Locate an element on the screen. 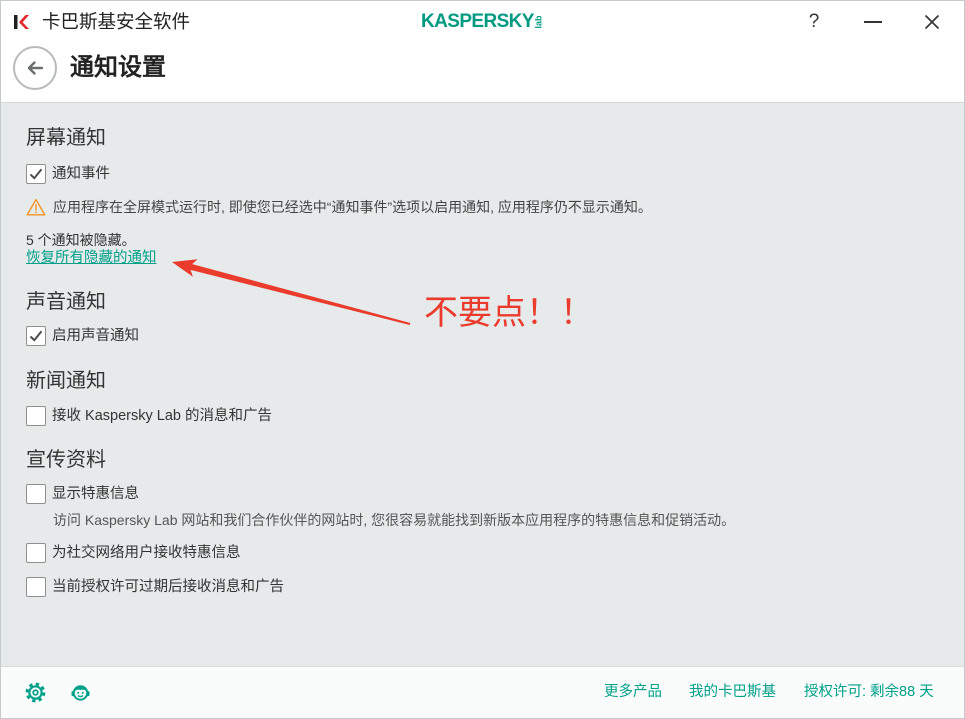 This screenshot has height=719, width=965. after-expiry-label: 当前授权许可过期后接收消息和广告 is located at coordinates (168, 587).